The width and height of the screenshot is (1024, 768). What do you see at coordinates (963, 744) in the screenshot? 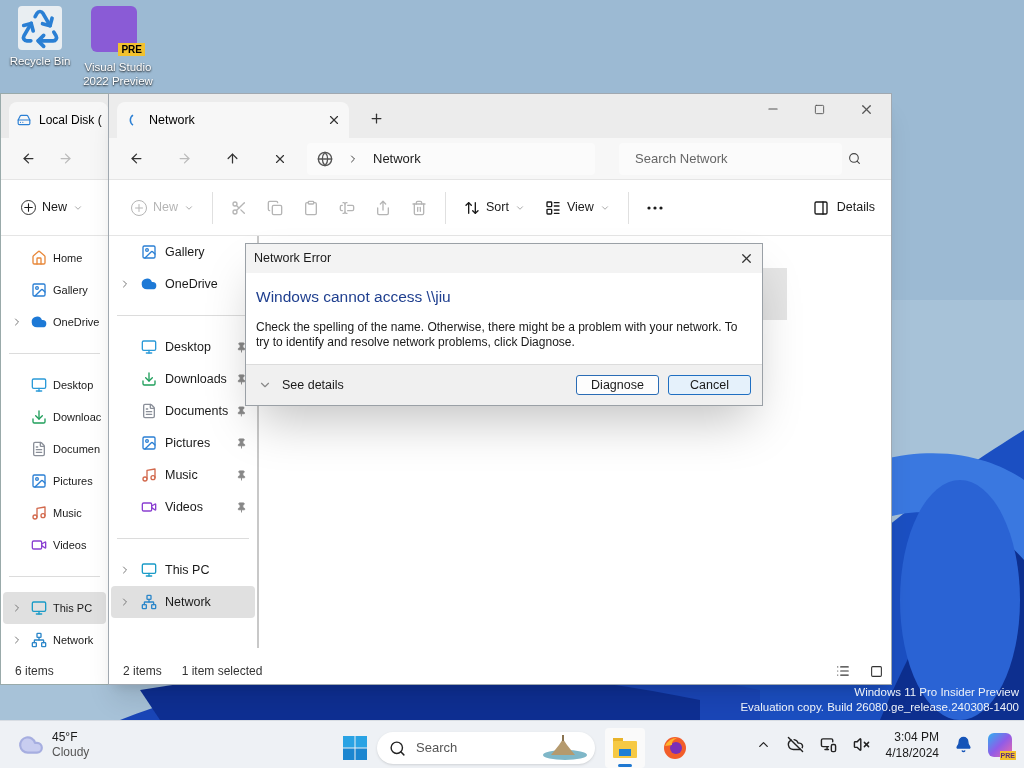
I see `notification-icon` at bounding box center [963, 744].